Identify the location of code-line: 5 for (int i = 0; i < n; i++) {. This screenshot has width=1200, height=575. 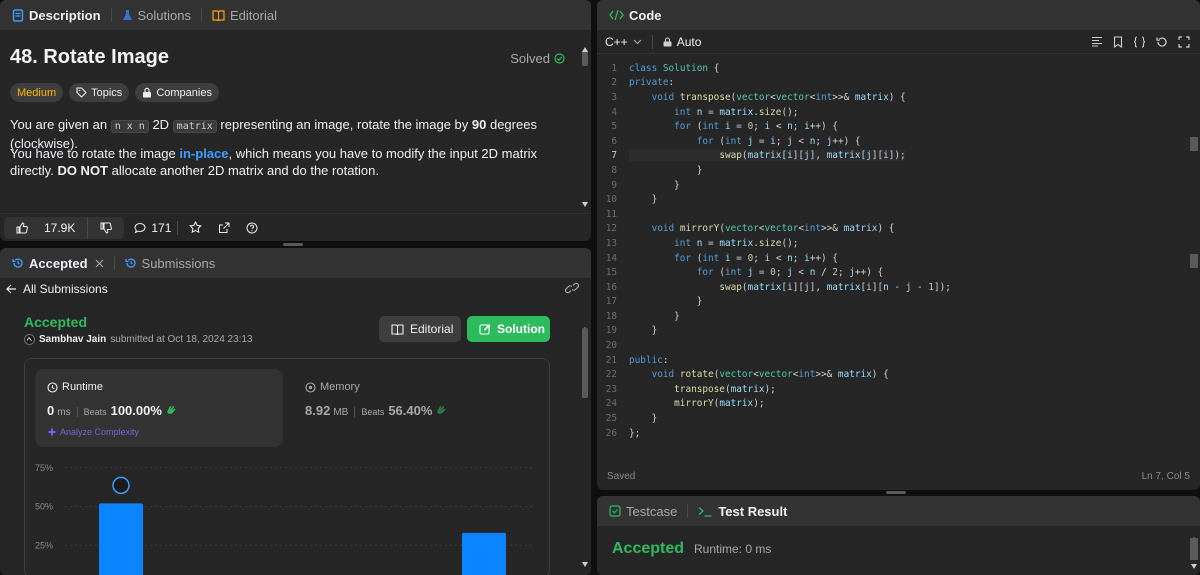
(898, 126).